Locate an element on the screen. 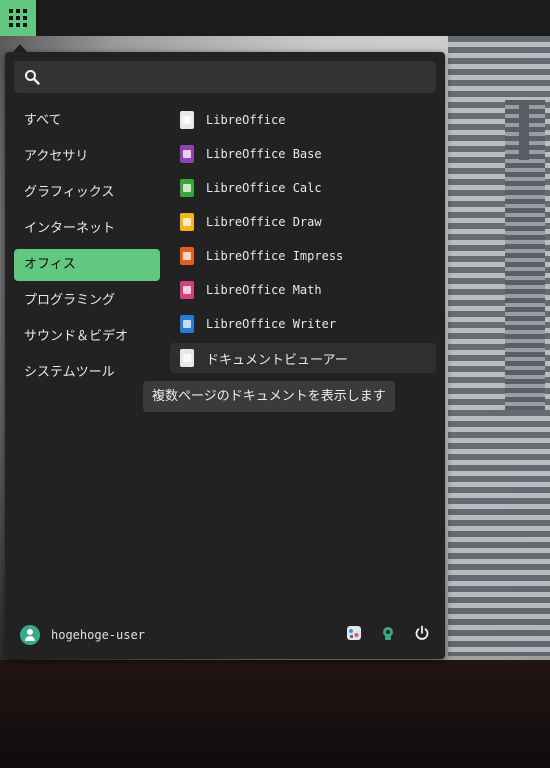 Image resolution: width=550 pixels, height=768 pixels. session-actions is located at coordinates (388, 633).